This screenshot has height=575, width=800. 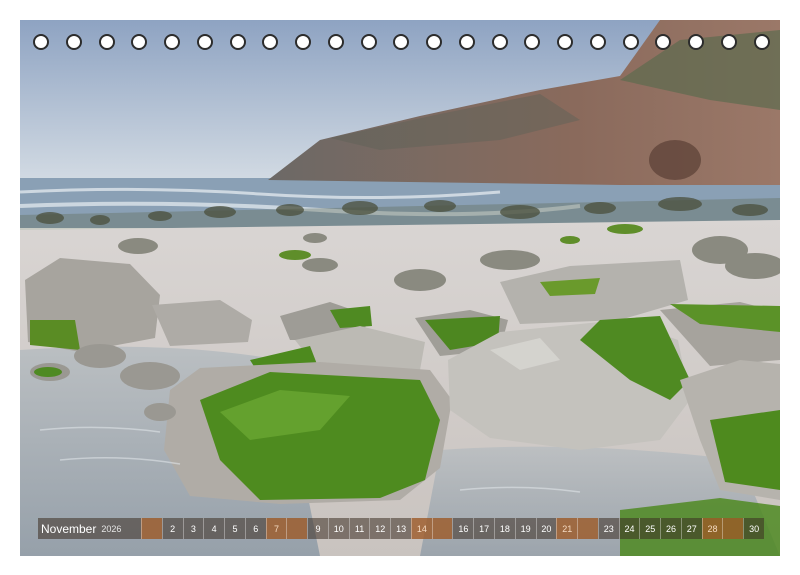 I want to click on day-cell: 11, so click(x=359, y=528).